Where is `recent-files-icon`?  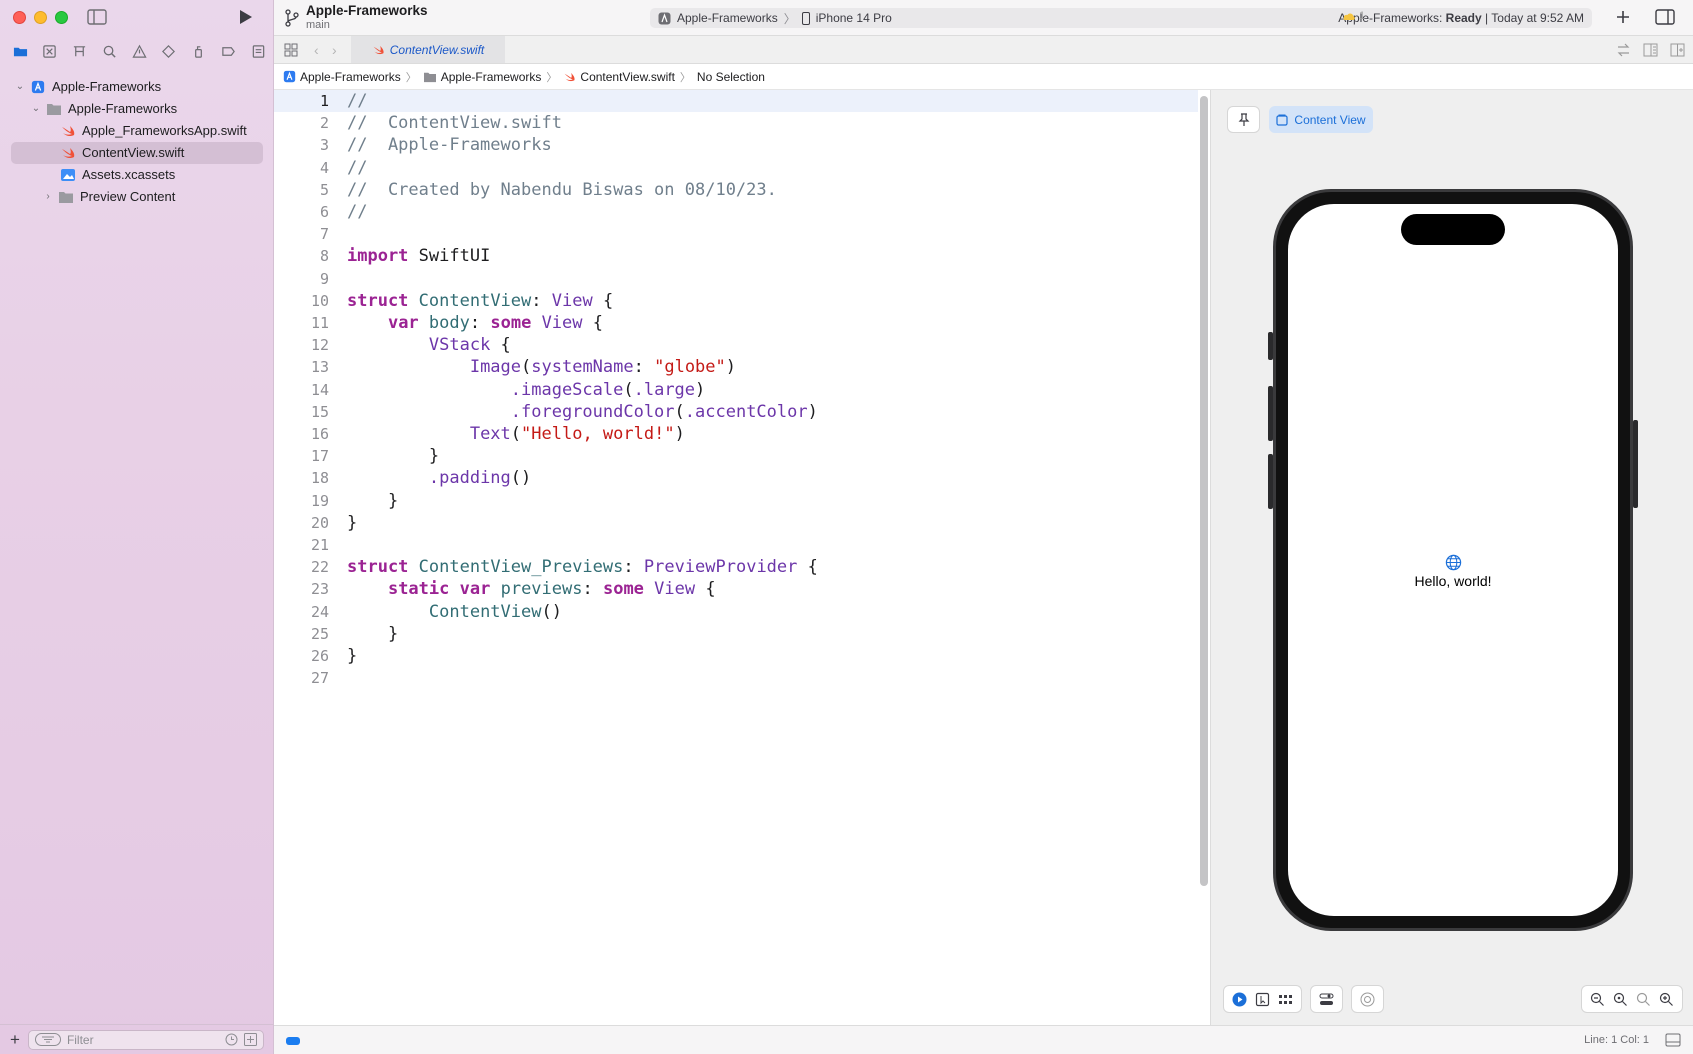 recent-files-icon is located at coordinates (231, 1039).